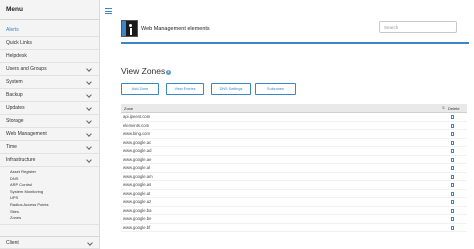 The width and height of the screenshot is (474, 249). I want to click on column-header-delete: Delete, so click(454, 108).